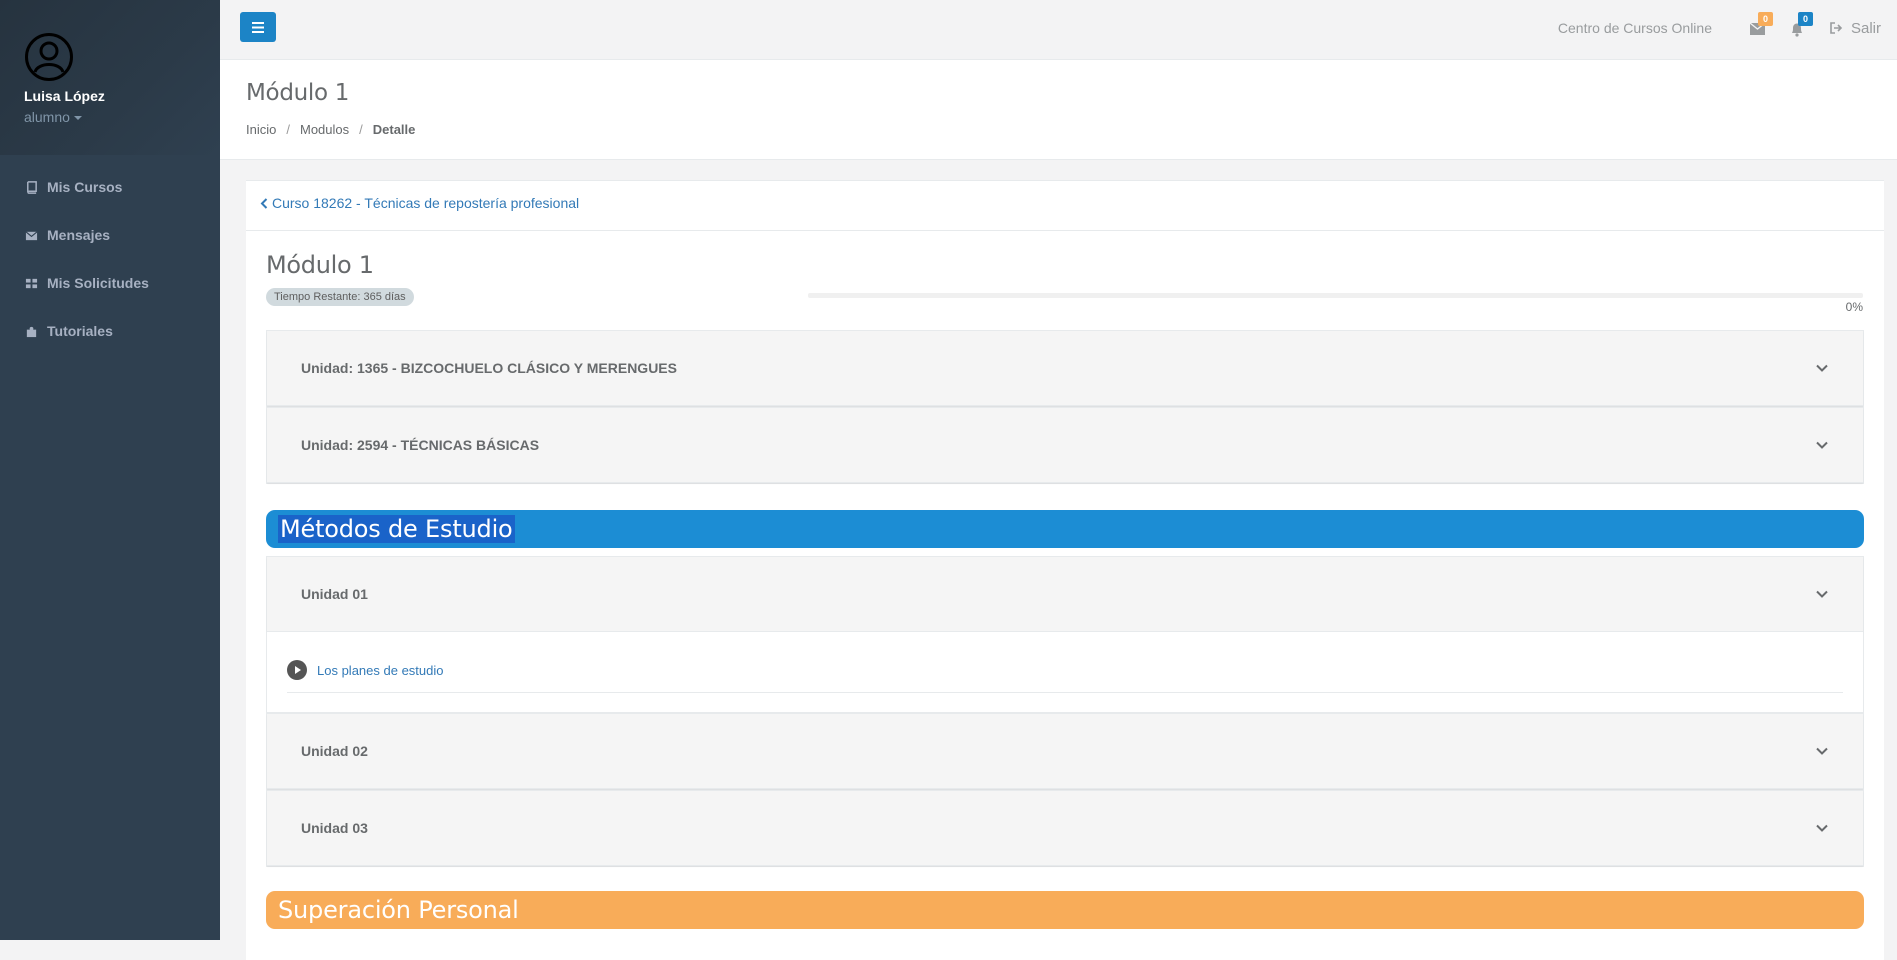  I want to click on breadcrumb-inicio: Inicio, so click(261, 129).